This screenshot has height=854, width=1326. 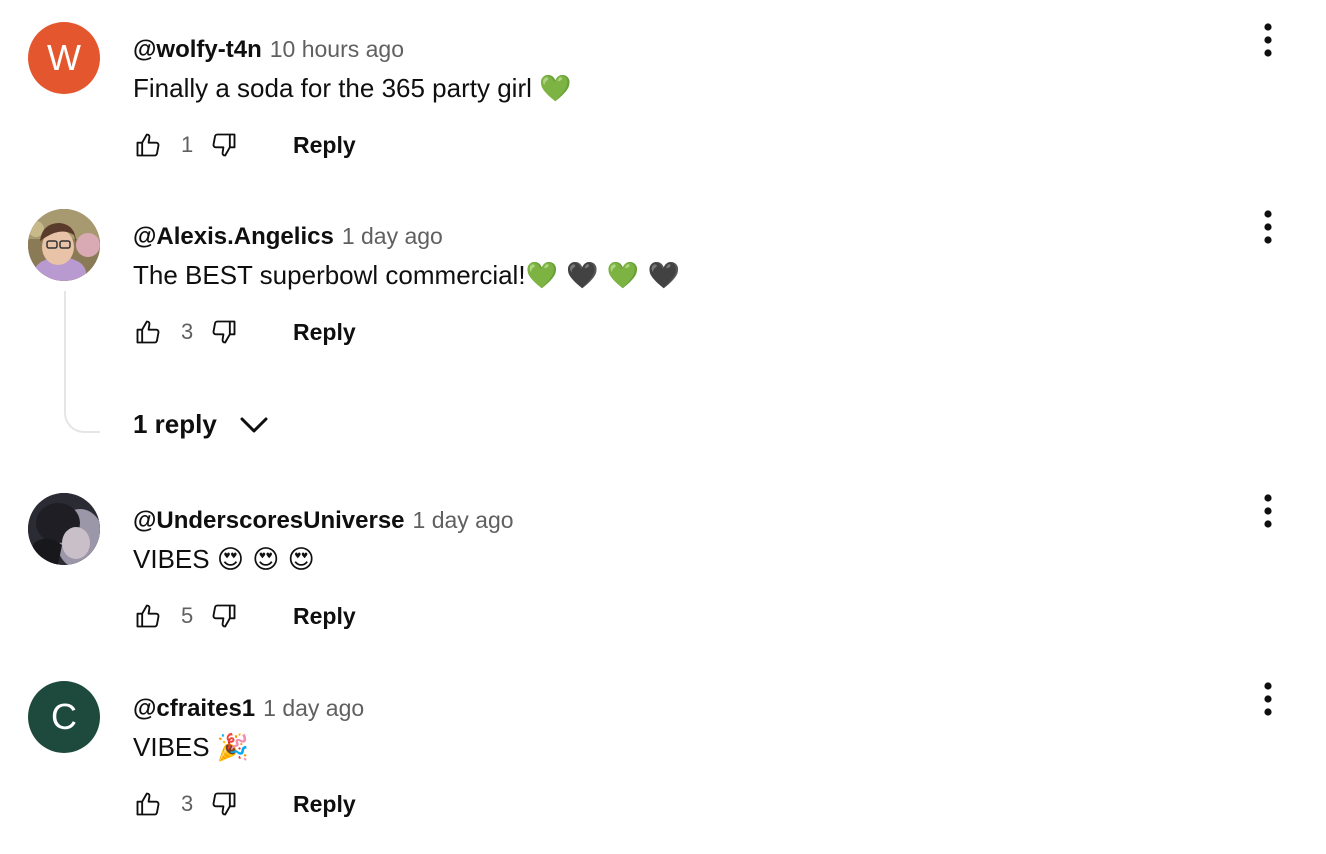 What do you see at coordinates (187, 144) in the screenshot?
I see `like-count: 1` at bounding box center [187, 144].